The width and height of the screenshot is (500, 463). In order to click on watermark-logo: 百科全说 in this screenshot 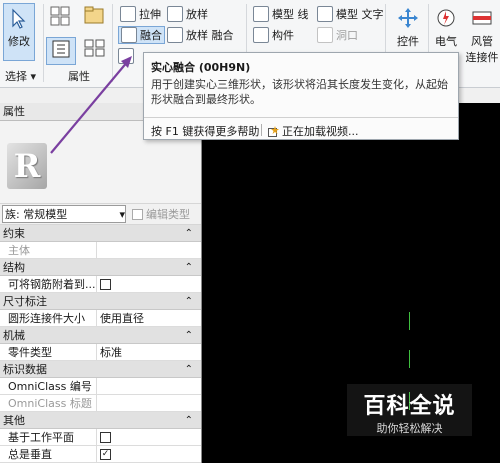, I will do `click(409, 406)`.